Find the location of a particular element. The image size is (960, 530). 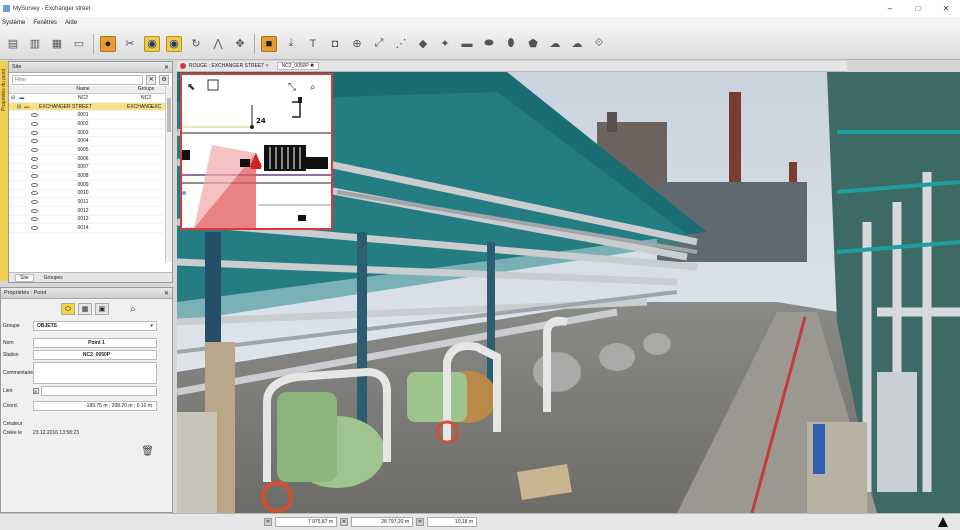

navigation-arrow-icon is located at coordinates (943, 522).